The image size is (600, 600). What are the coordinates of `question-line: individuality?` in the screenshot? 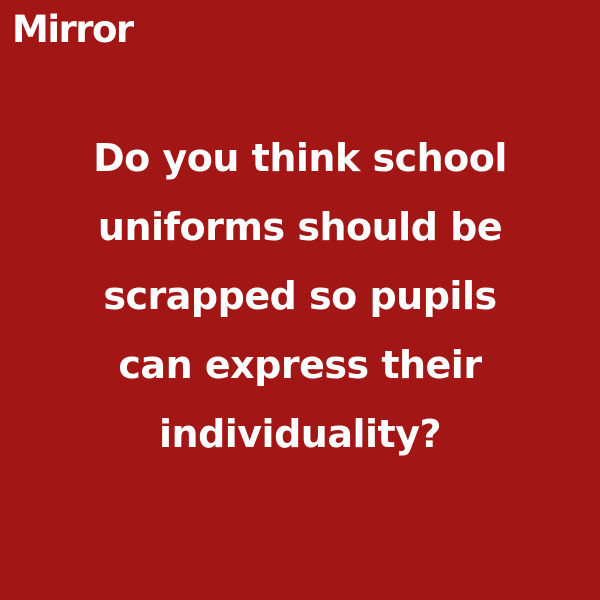 It's located at (300, 434).